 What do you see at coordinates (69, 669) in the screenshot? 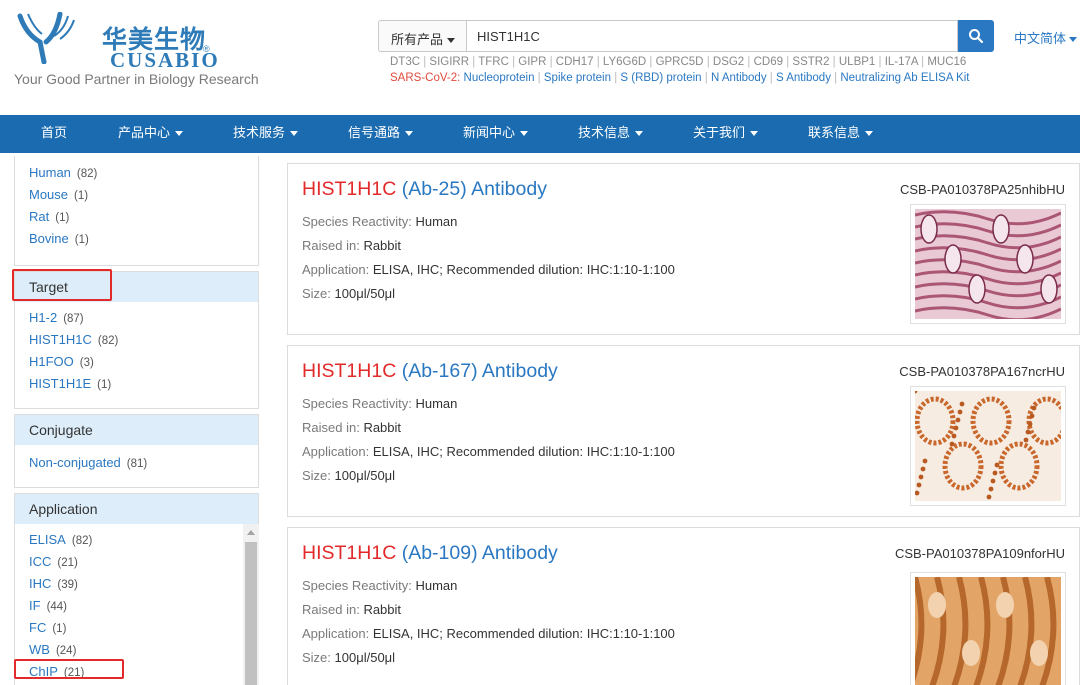
I see `highlight-box-chip` at bounding box center [69, 669].